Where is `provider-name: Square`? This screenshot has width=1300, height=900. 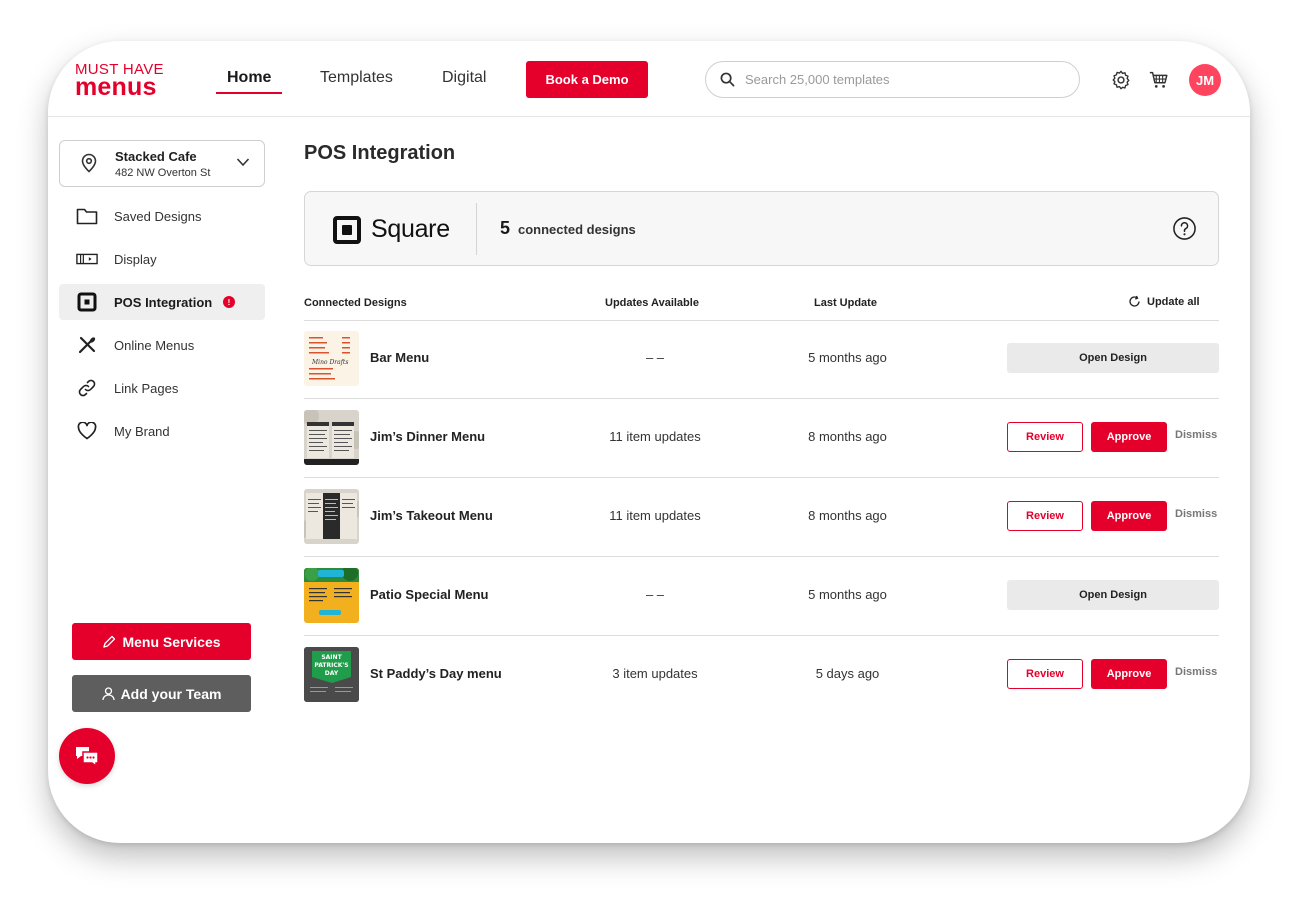 provider-name: Square is located at coordinates (410, 229).